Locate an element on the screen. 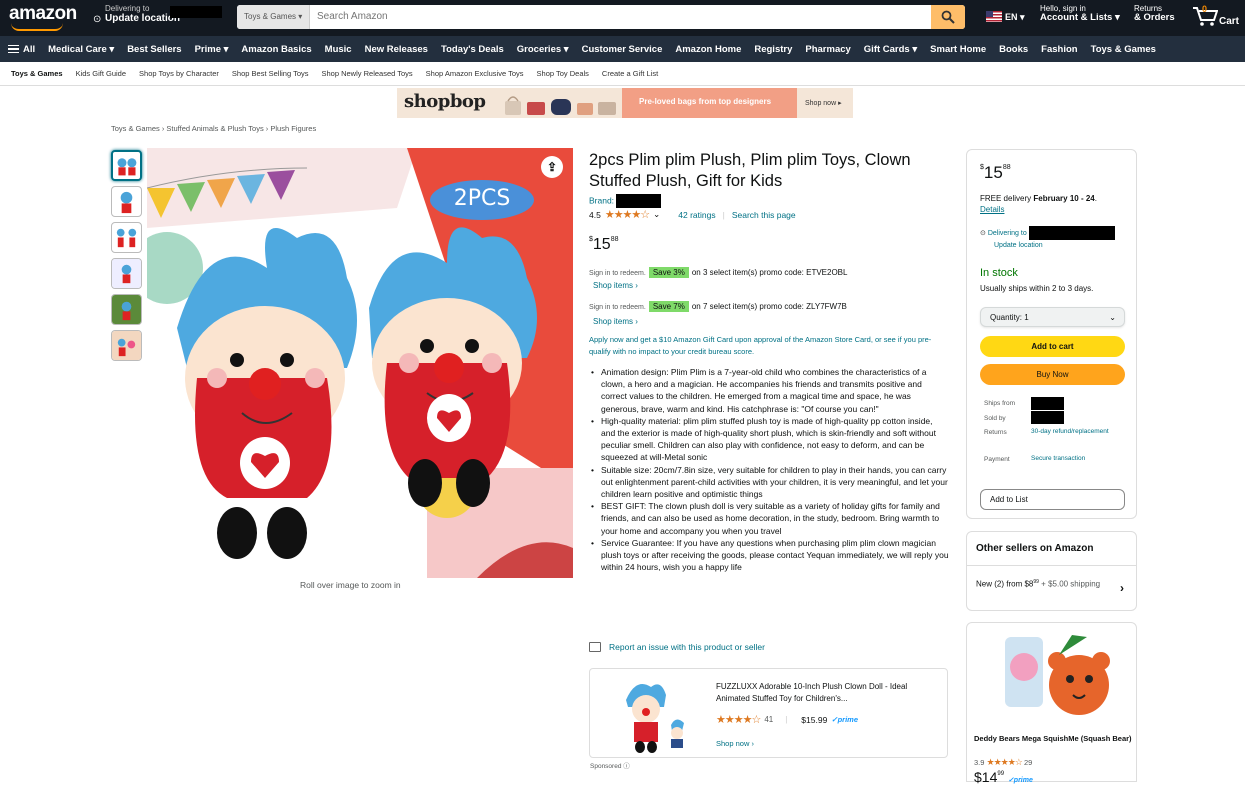  flag-report-icon is located at coordinates (595, 647).